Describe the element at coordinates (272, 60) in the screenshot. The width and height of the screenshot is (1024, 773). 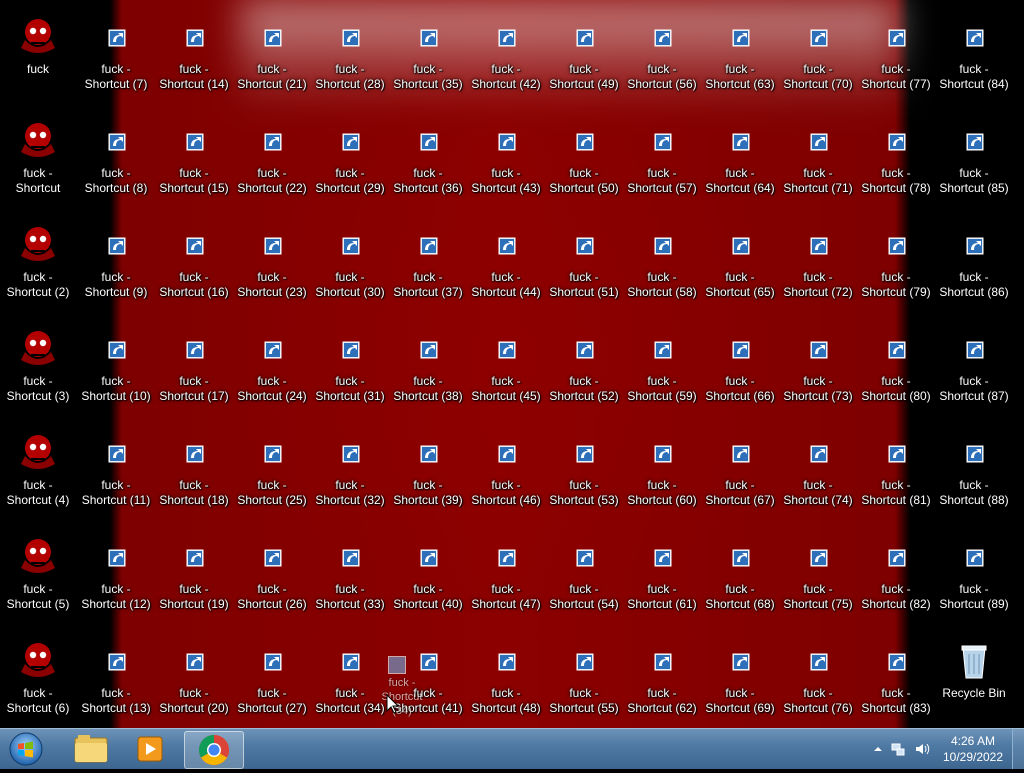
I see `desktop-shortcut: fuck - Shortcut (21)` at that location.